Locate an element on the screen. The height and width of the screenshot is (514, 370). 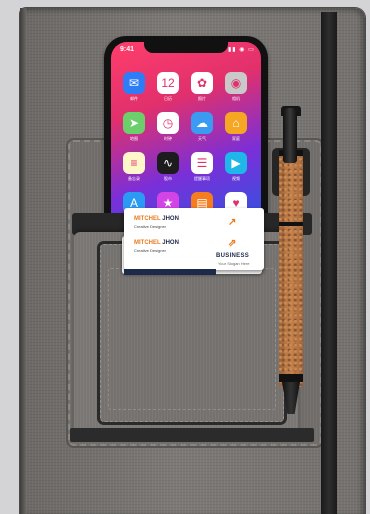
status-time: 9:41 is located at coordinates (127, 49).